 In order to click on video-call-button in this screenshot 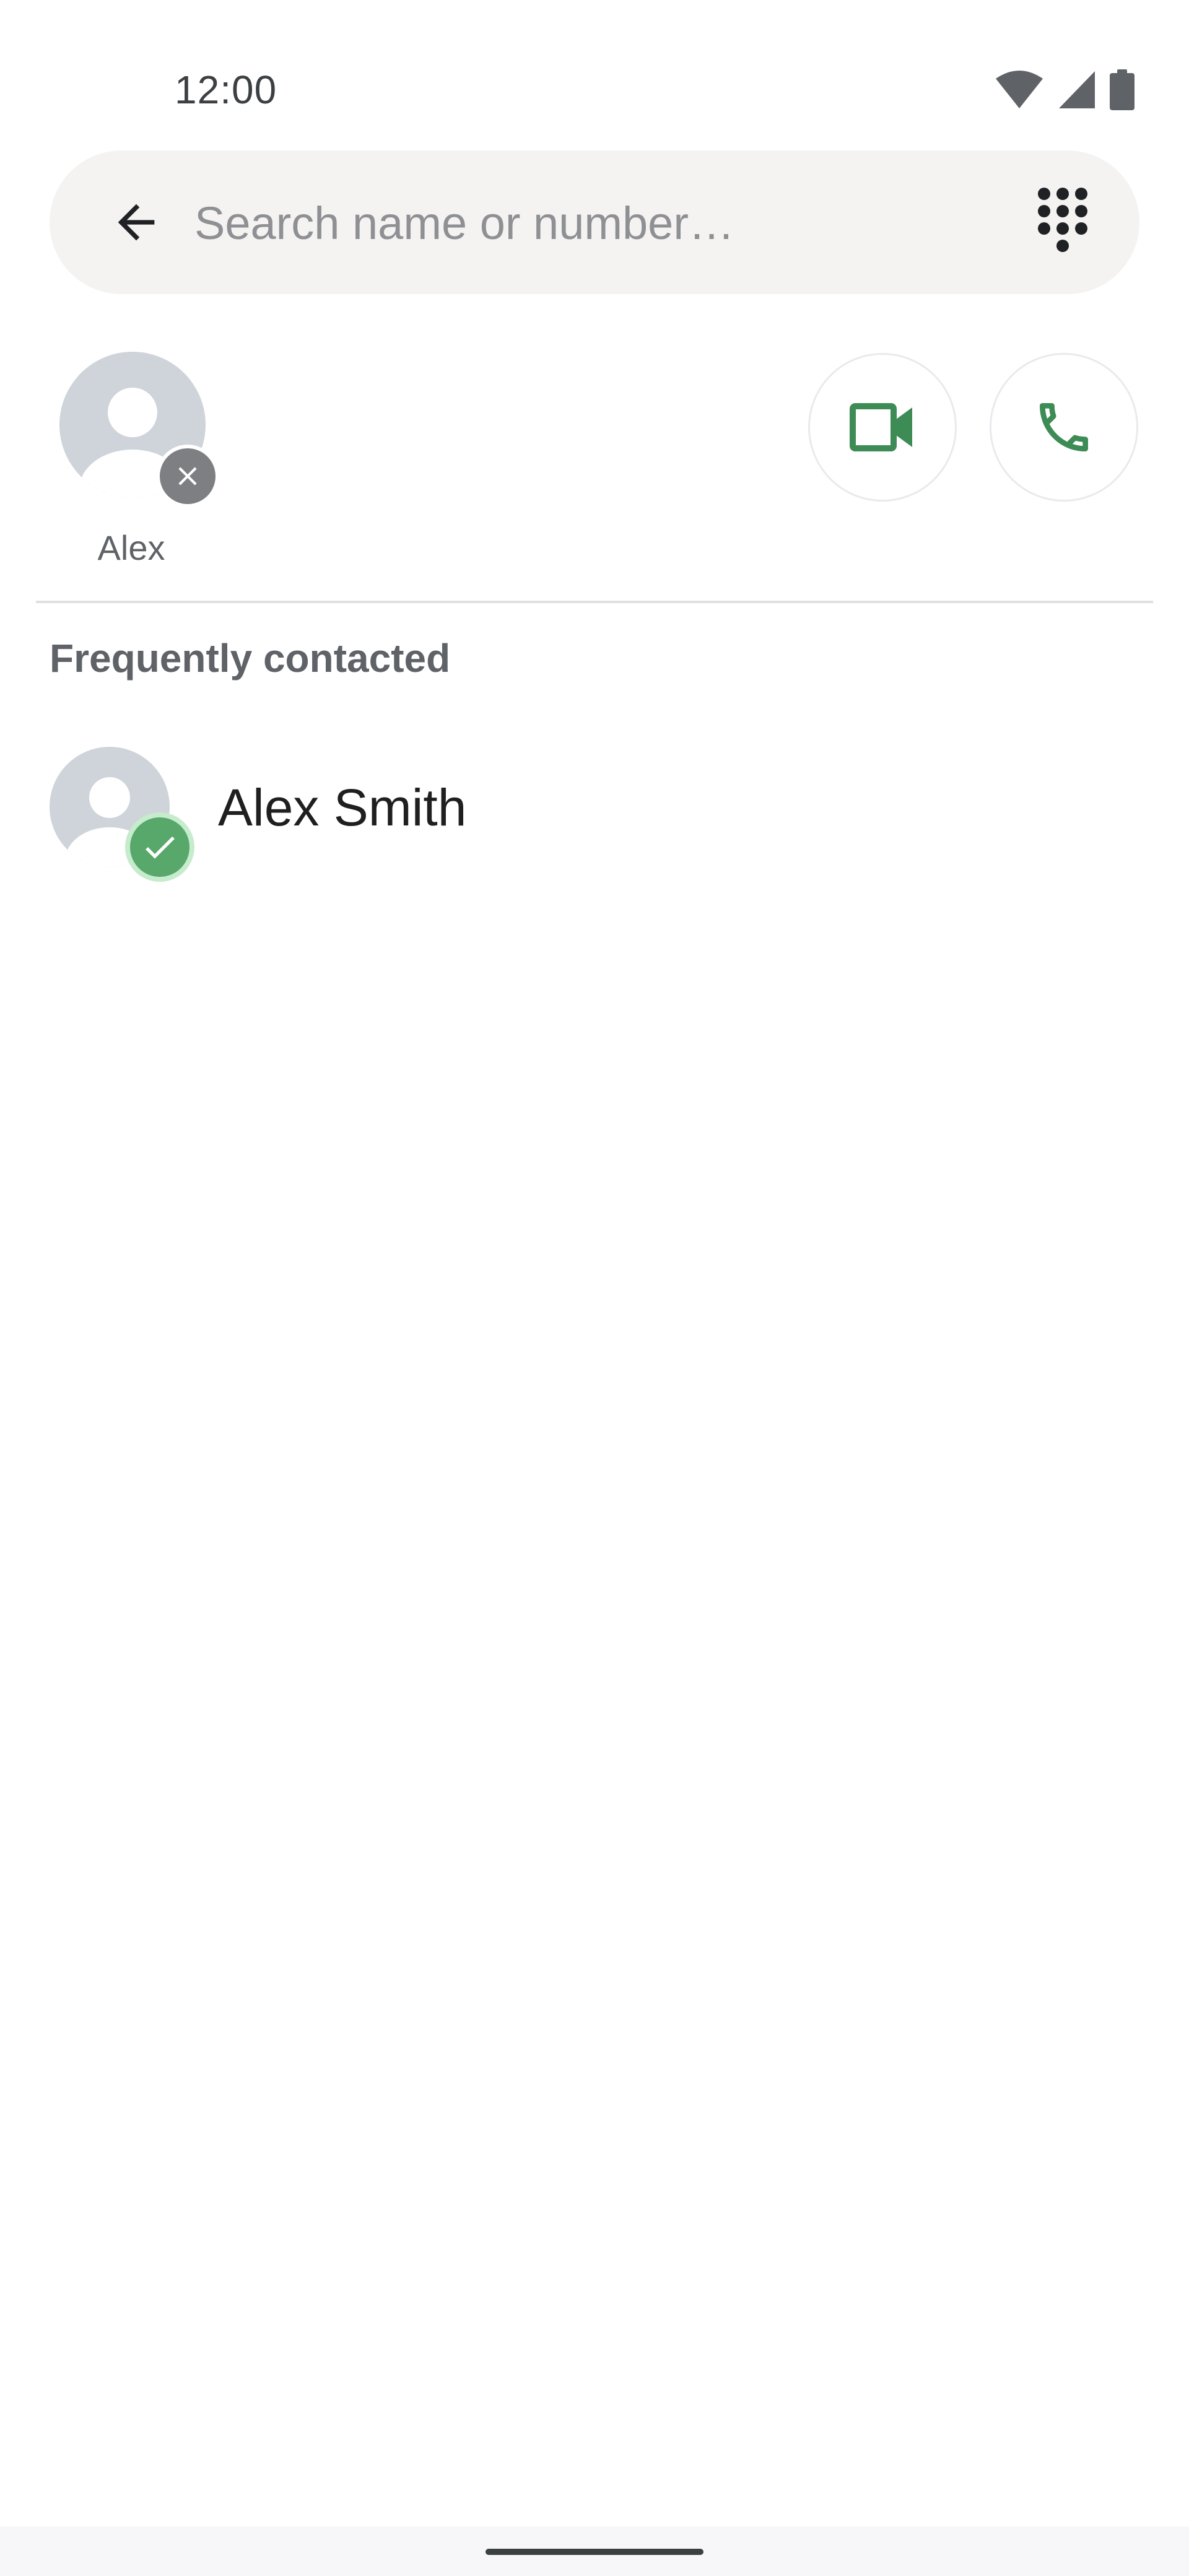, I will do `click(882, 427)`.